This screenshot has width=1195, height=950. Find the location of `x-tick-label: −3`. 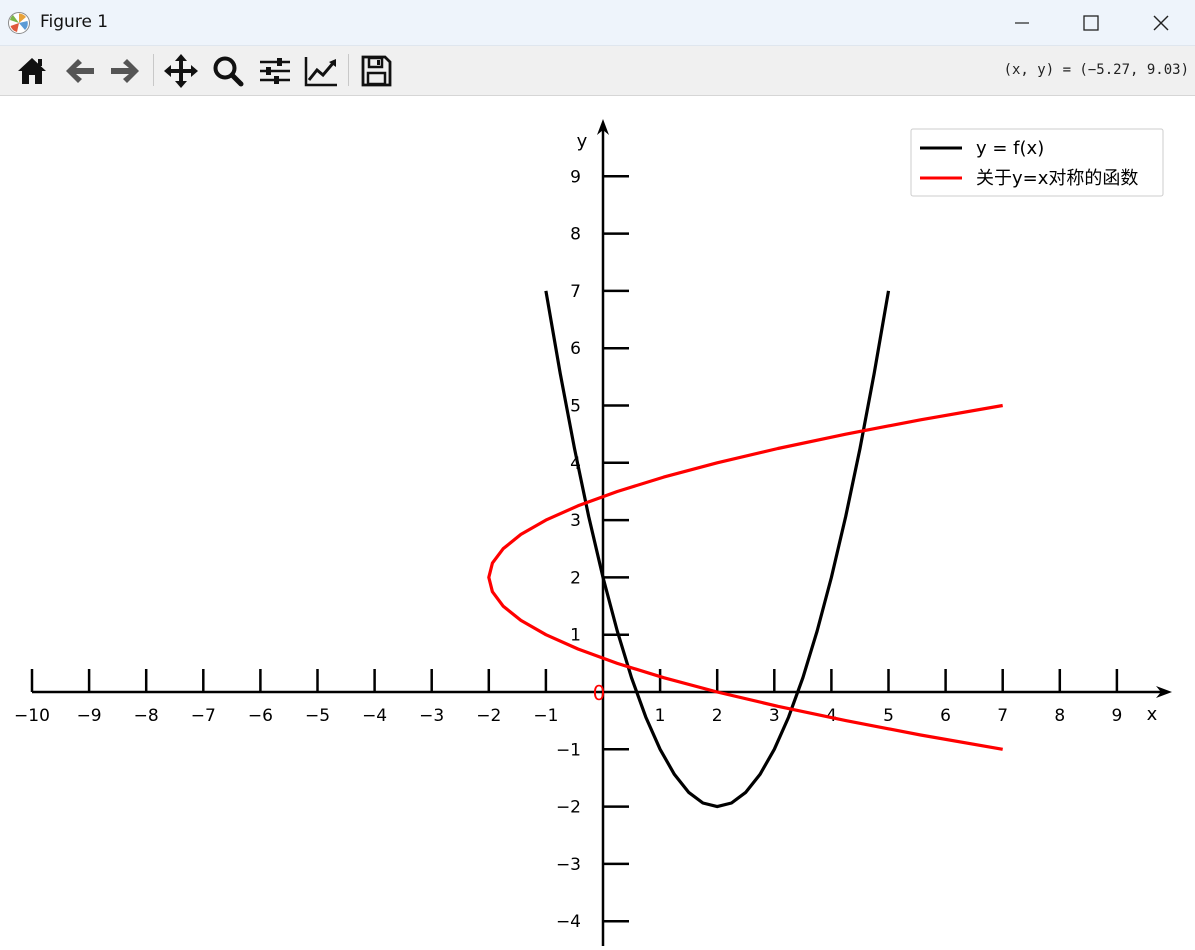

x-tick-label: −3 is located at coordinates (431, 716).